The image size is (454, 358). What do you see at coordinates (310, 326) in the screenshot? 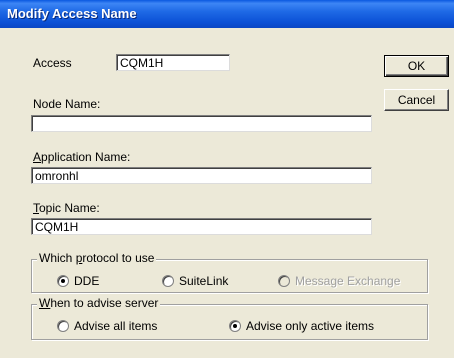
I see `advise-active-label: Advise only active items` at bounding box center [310, 326].